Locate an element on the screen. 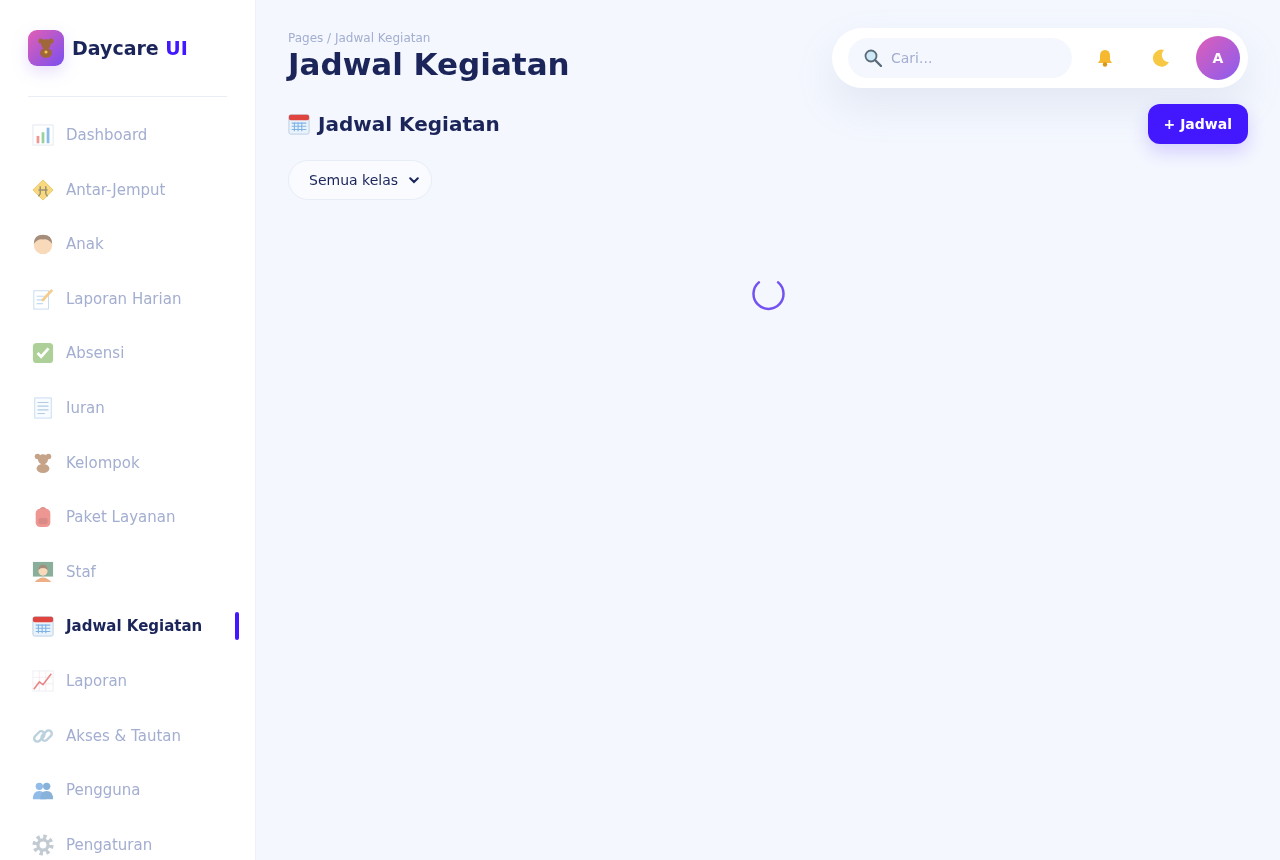 The width and height of the screenshot is (1280, 860). section-title: Jadwal Kegiatan is located at coordinates (409, 124).